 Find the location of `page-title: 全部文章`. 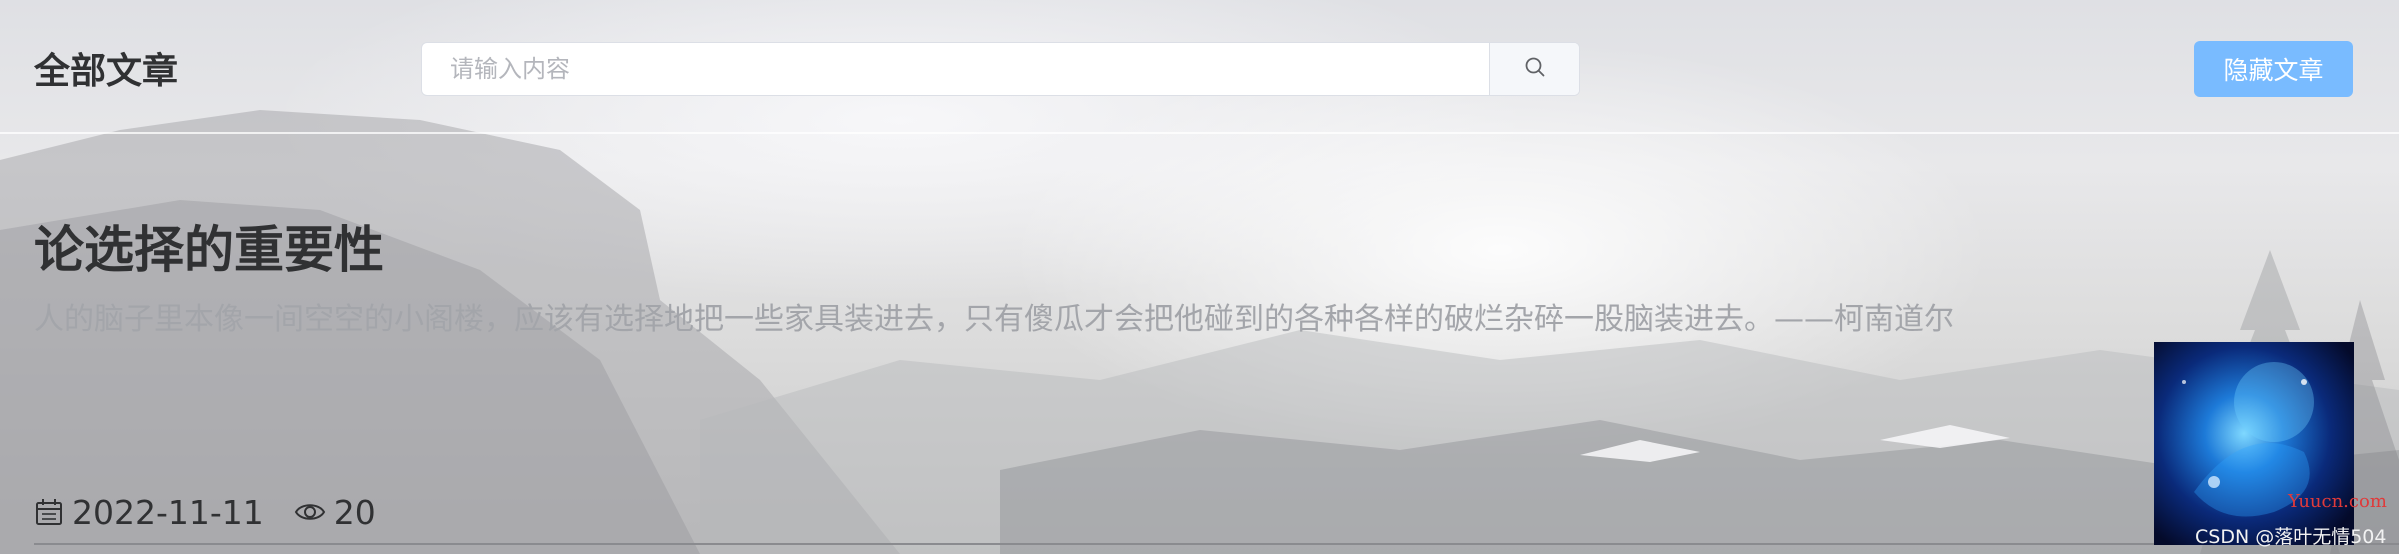

page-title: 全部文章 is located at coordinates (106, 71).